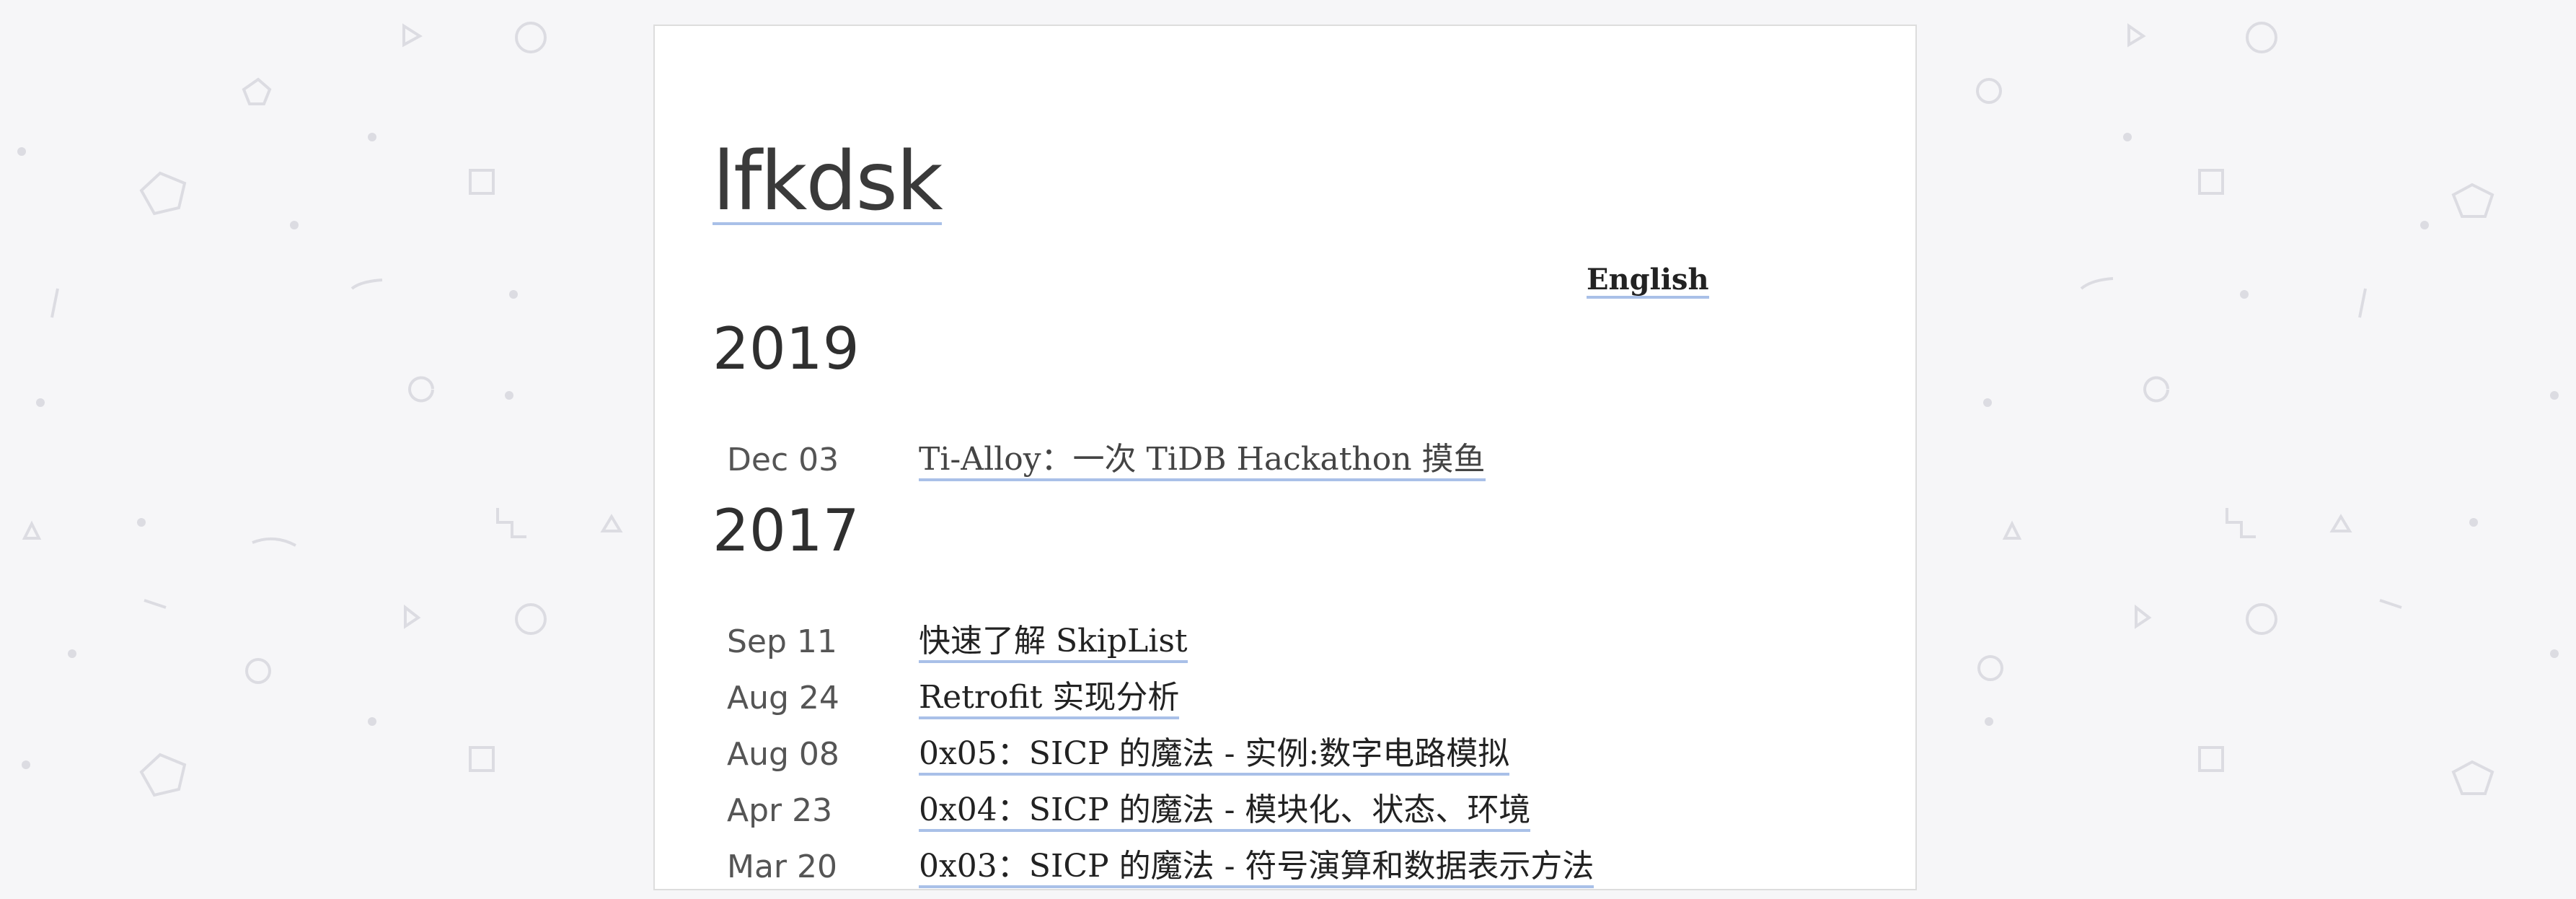 The width and height of the screenshot is (2576, 899). What do you see at coordinates (782, 641) in the screenshot?
I see `post-date: Sep 11` at bounding box center [782, 641].